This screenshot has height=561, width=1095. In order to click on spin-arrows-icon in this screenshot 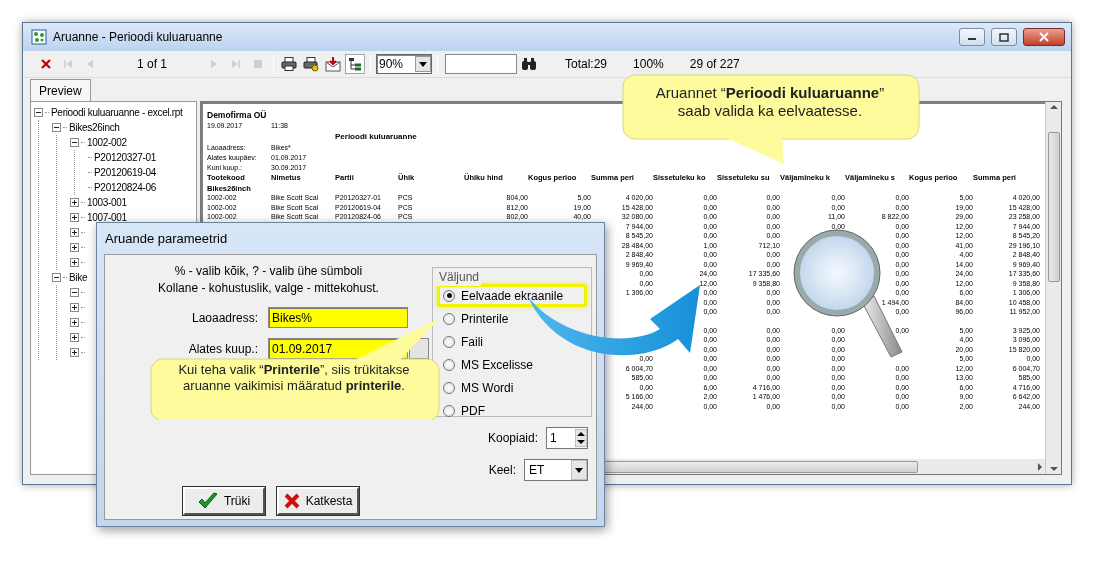, I will do `click(581, 438)`.